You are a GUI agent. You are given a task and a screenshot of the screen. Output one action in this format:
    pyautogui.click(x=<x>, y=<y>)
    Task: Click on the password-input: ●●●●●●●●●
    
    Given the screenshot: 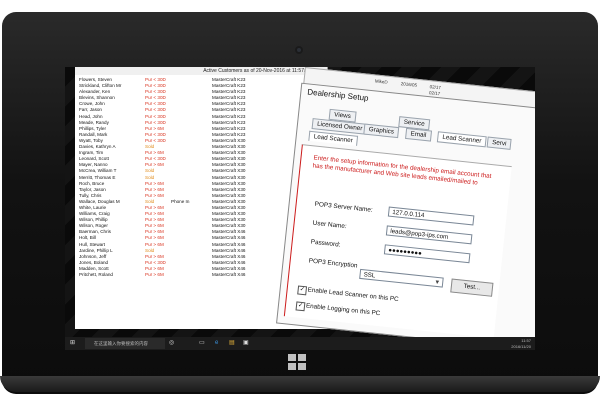 What is the action you would take?
    pyautogui.click(x=427, y=254)
    